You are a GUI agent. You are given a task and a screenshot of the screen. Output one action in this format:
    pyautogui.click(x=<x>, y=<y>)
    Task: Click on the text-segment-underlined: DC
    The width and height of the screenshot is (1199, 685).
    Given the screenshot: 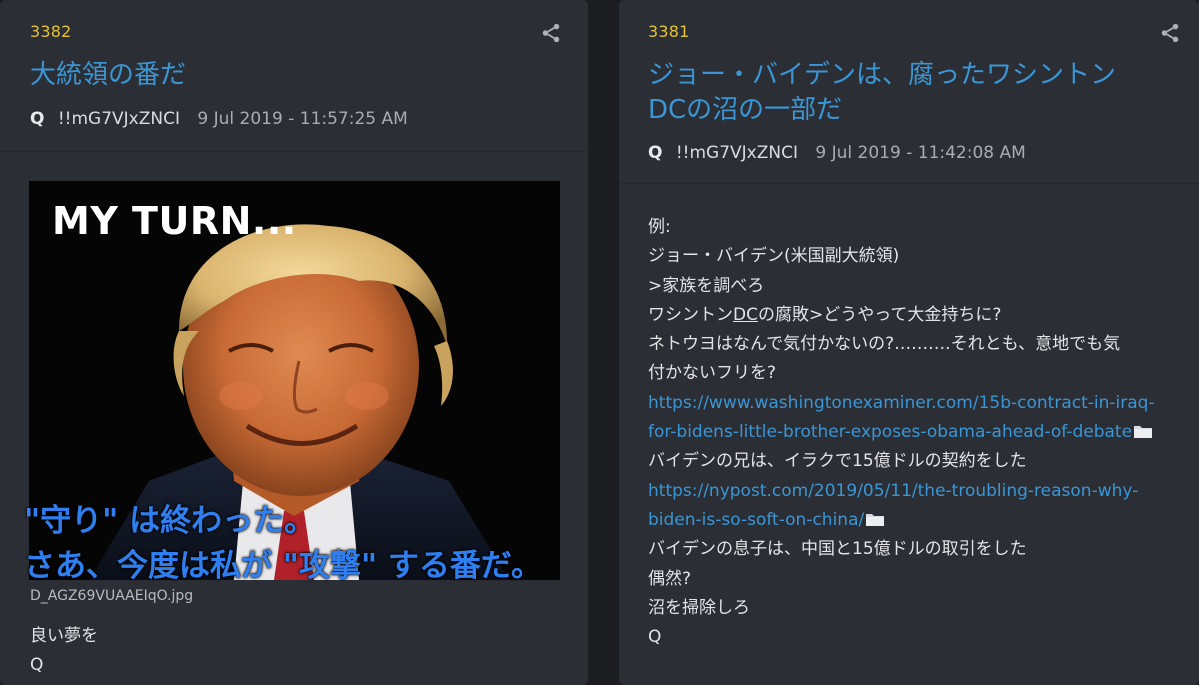 What is the action you would take?
    pyautogui.click(x=745, y=314)
    